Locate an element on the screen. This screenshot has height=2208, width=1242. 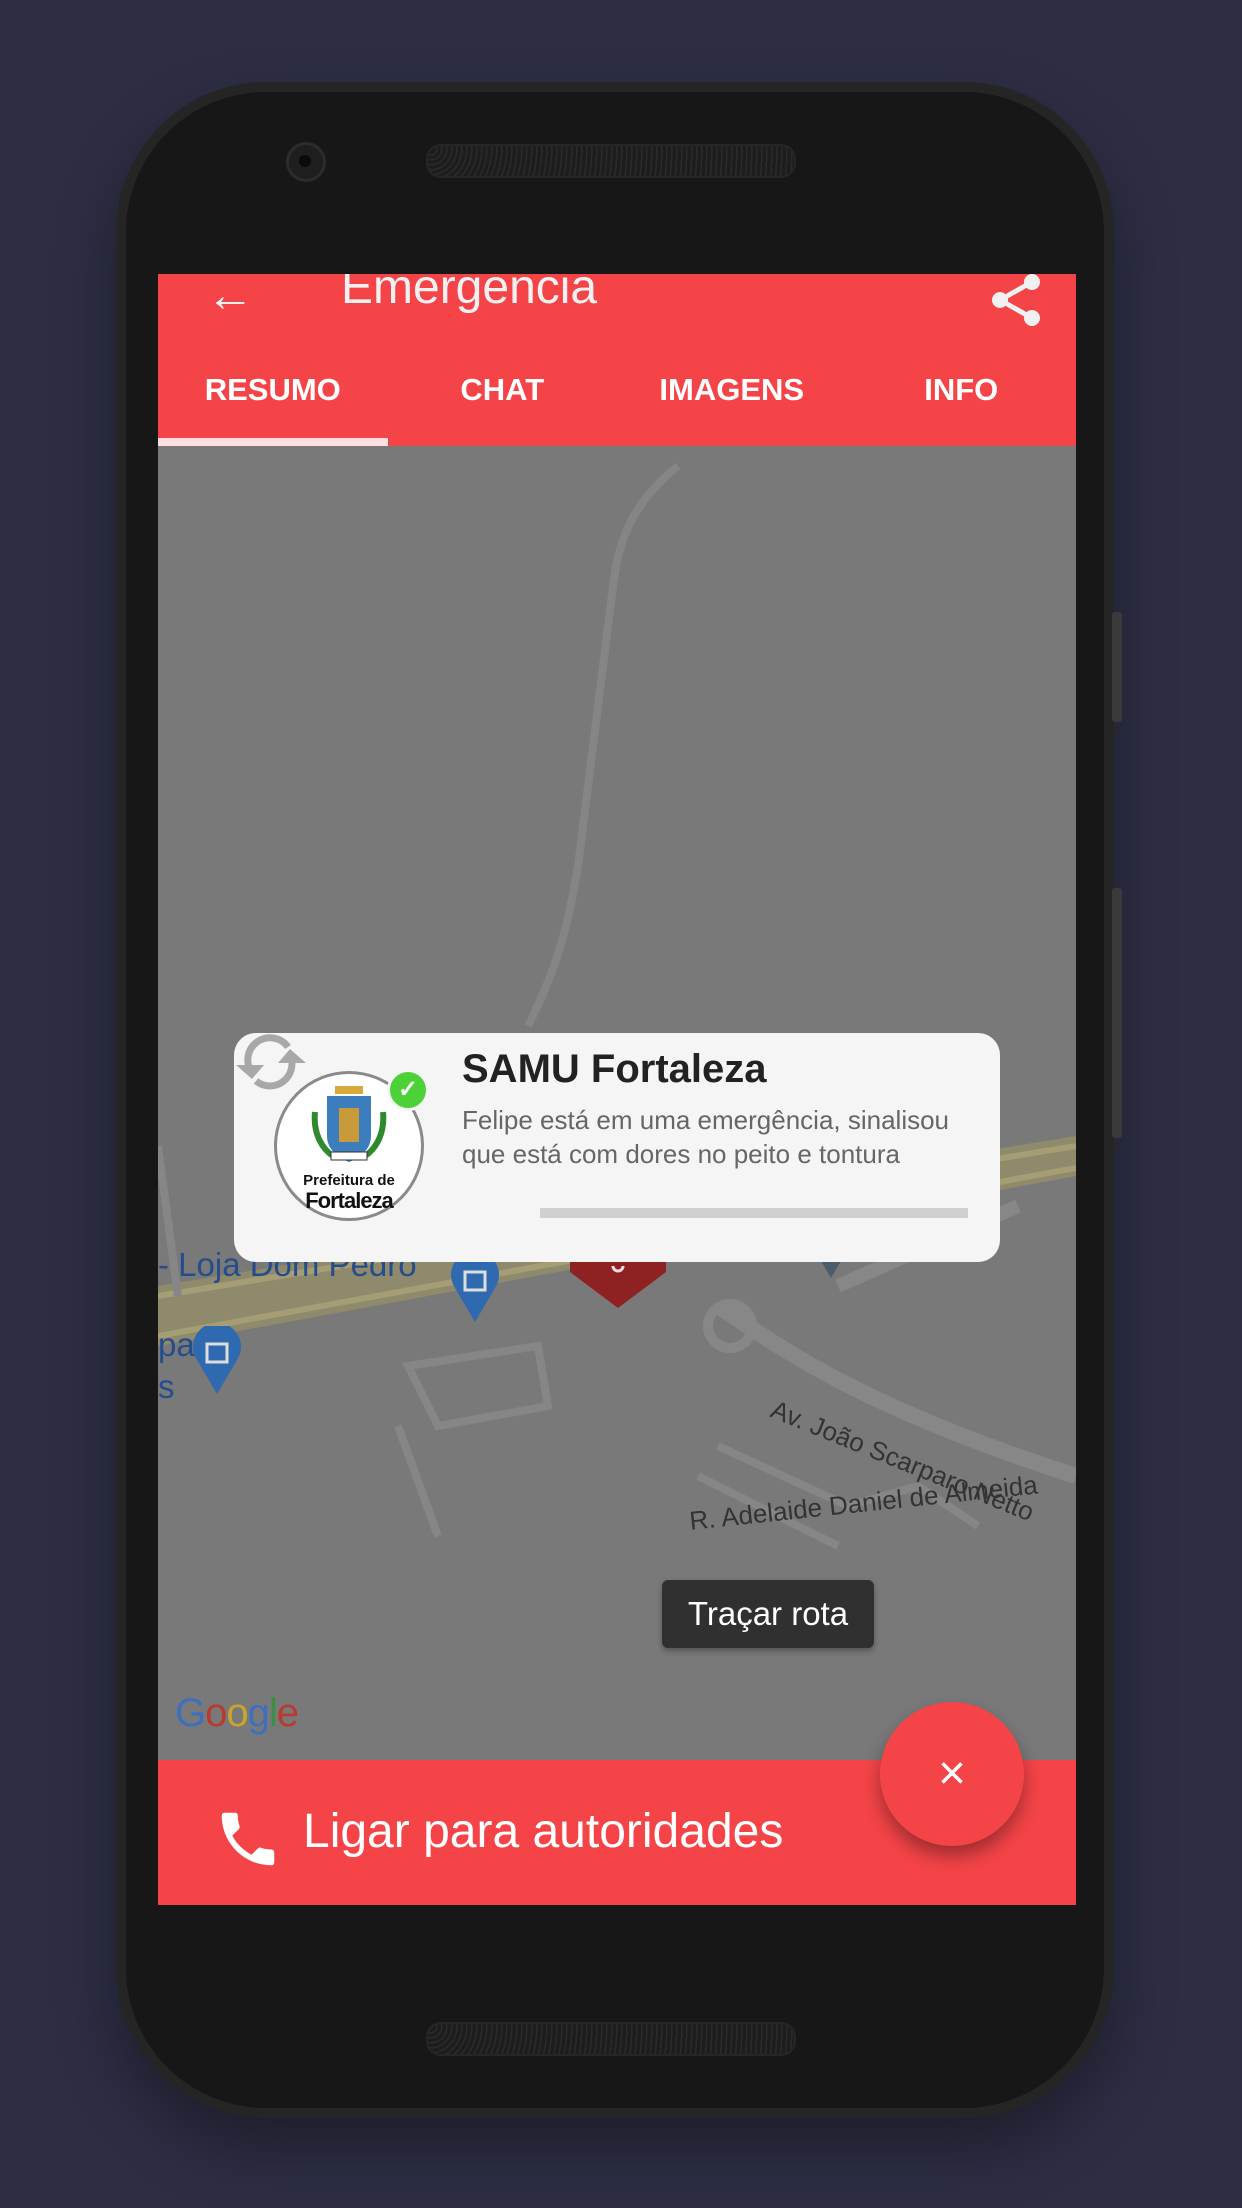
active-tab-indicator is located at coordinates (273, 442).